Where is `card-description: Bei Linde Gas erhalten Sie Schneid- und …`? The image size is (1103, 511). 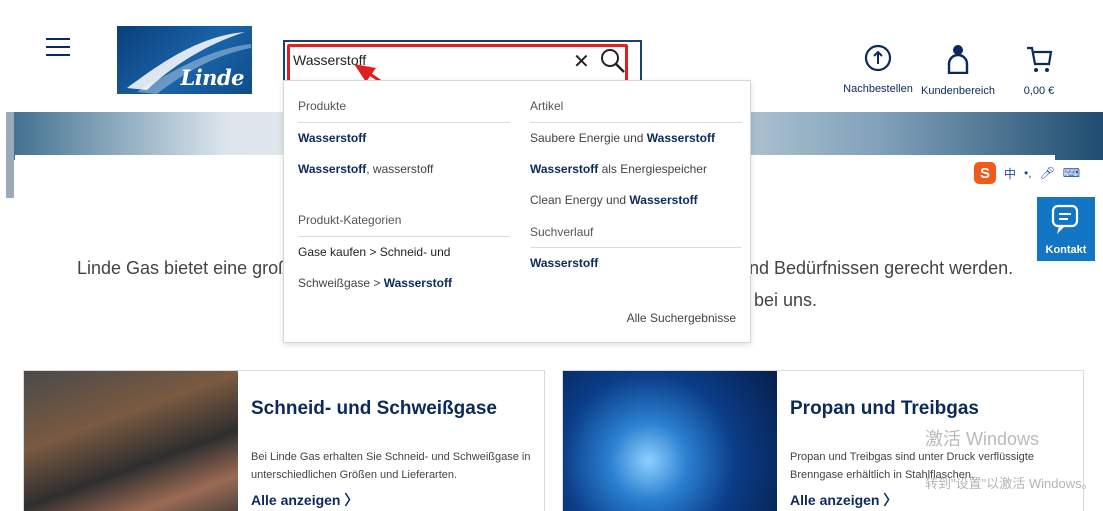
card-description: Bei Linde Gas erhalten Sie Schneid- und … is located at coordinates (391, 466).